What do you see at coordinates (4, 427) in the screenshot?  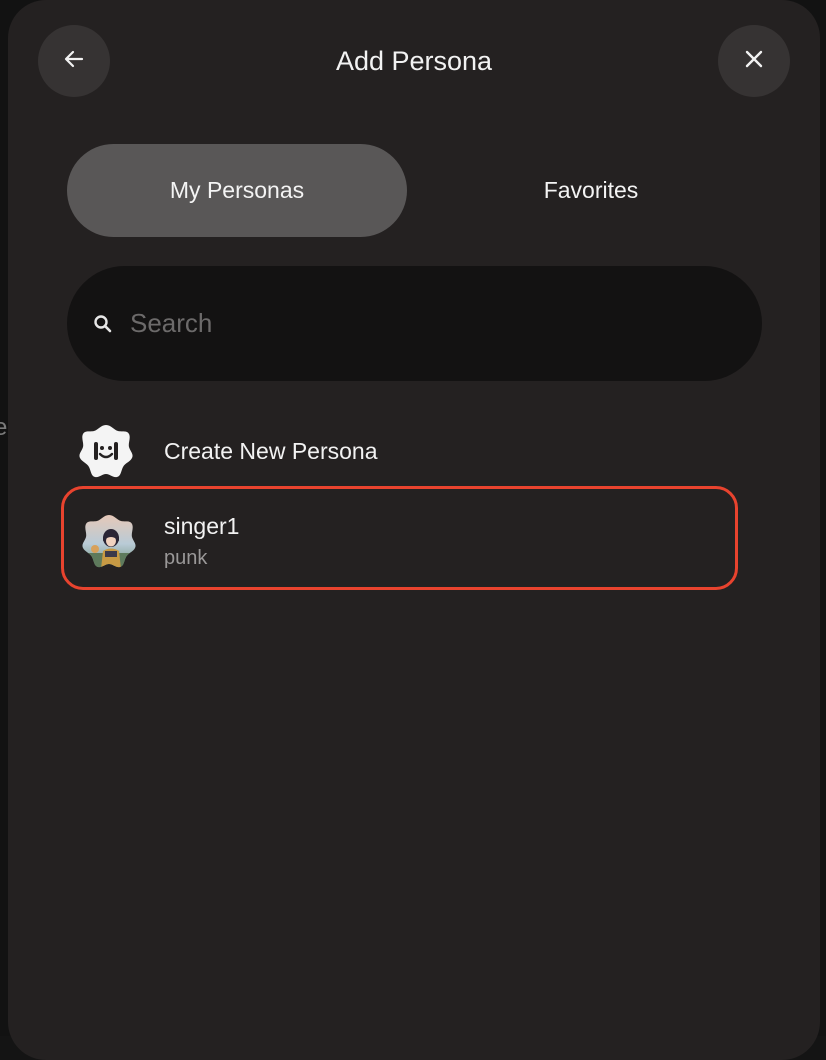 I see `background-text-fragment: e` at bounding box center [4, 427].